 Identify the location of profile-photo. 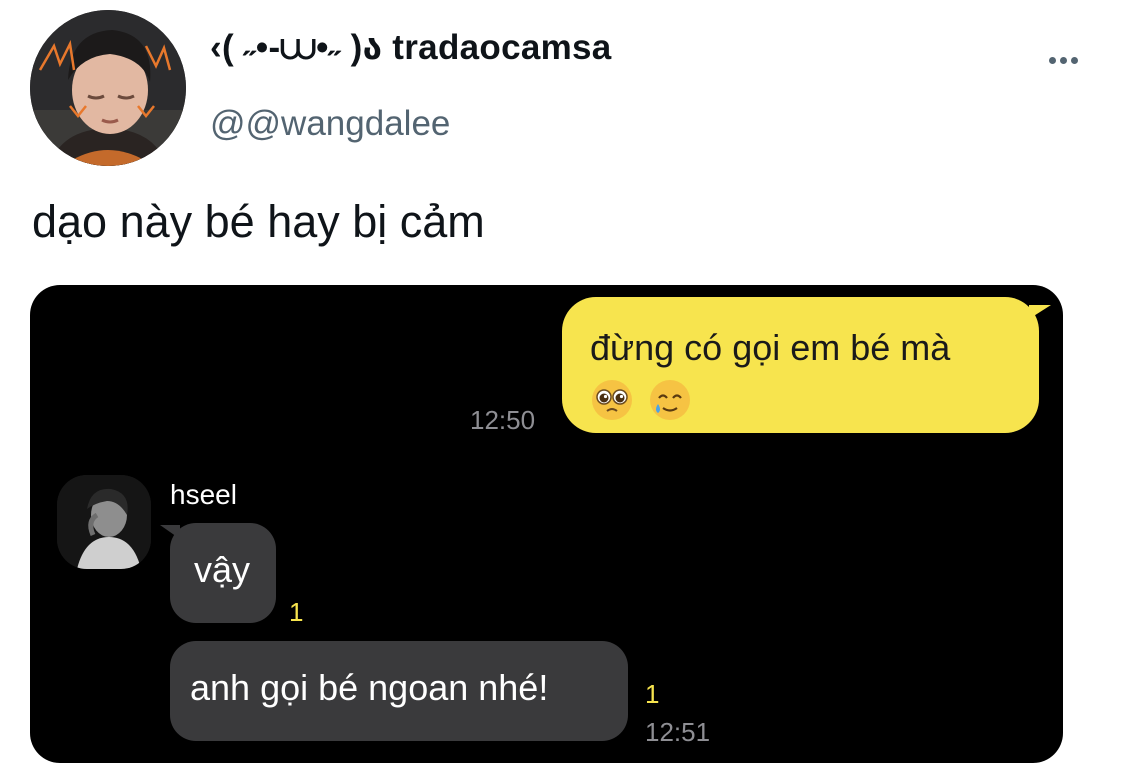
(108, 88).